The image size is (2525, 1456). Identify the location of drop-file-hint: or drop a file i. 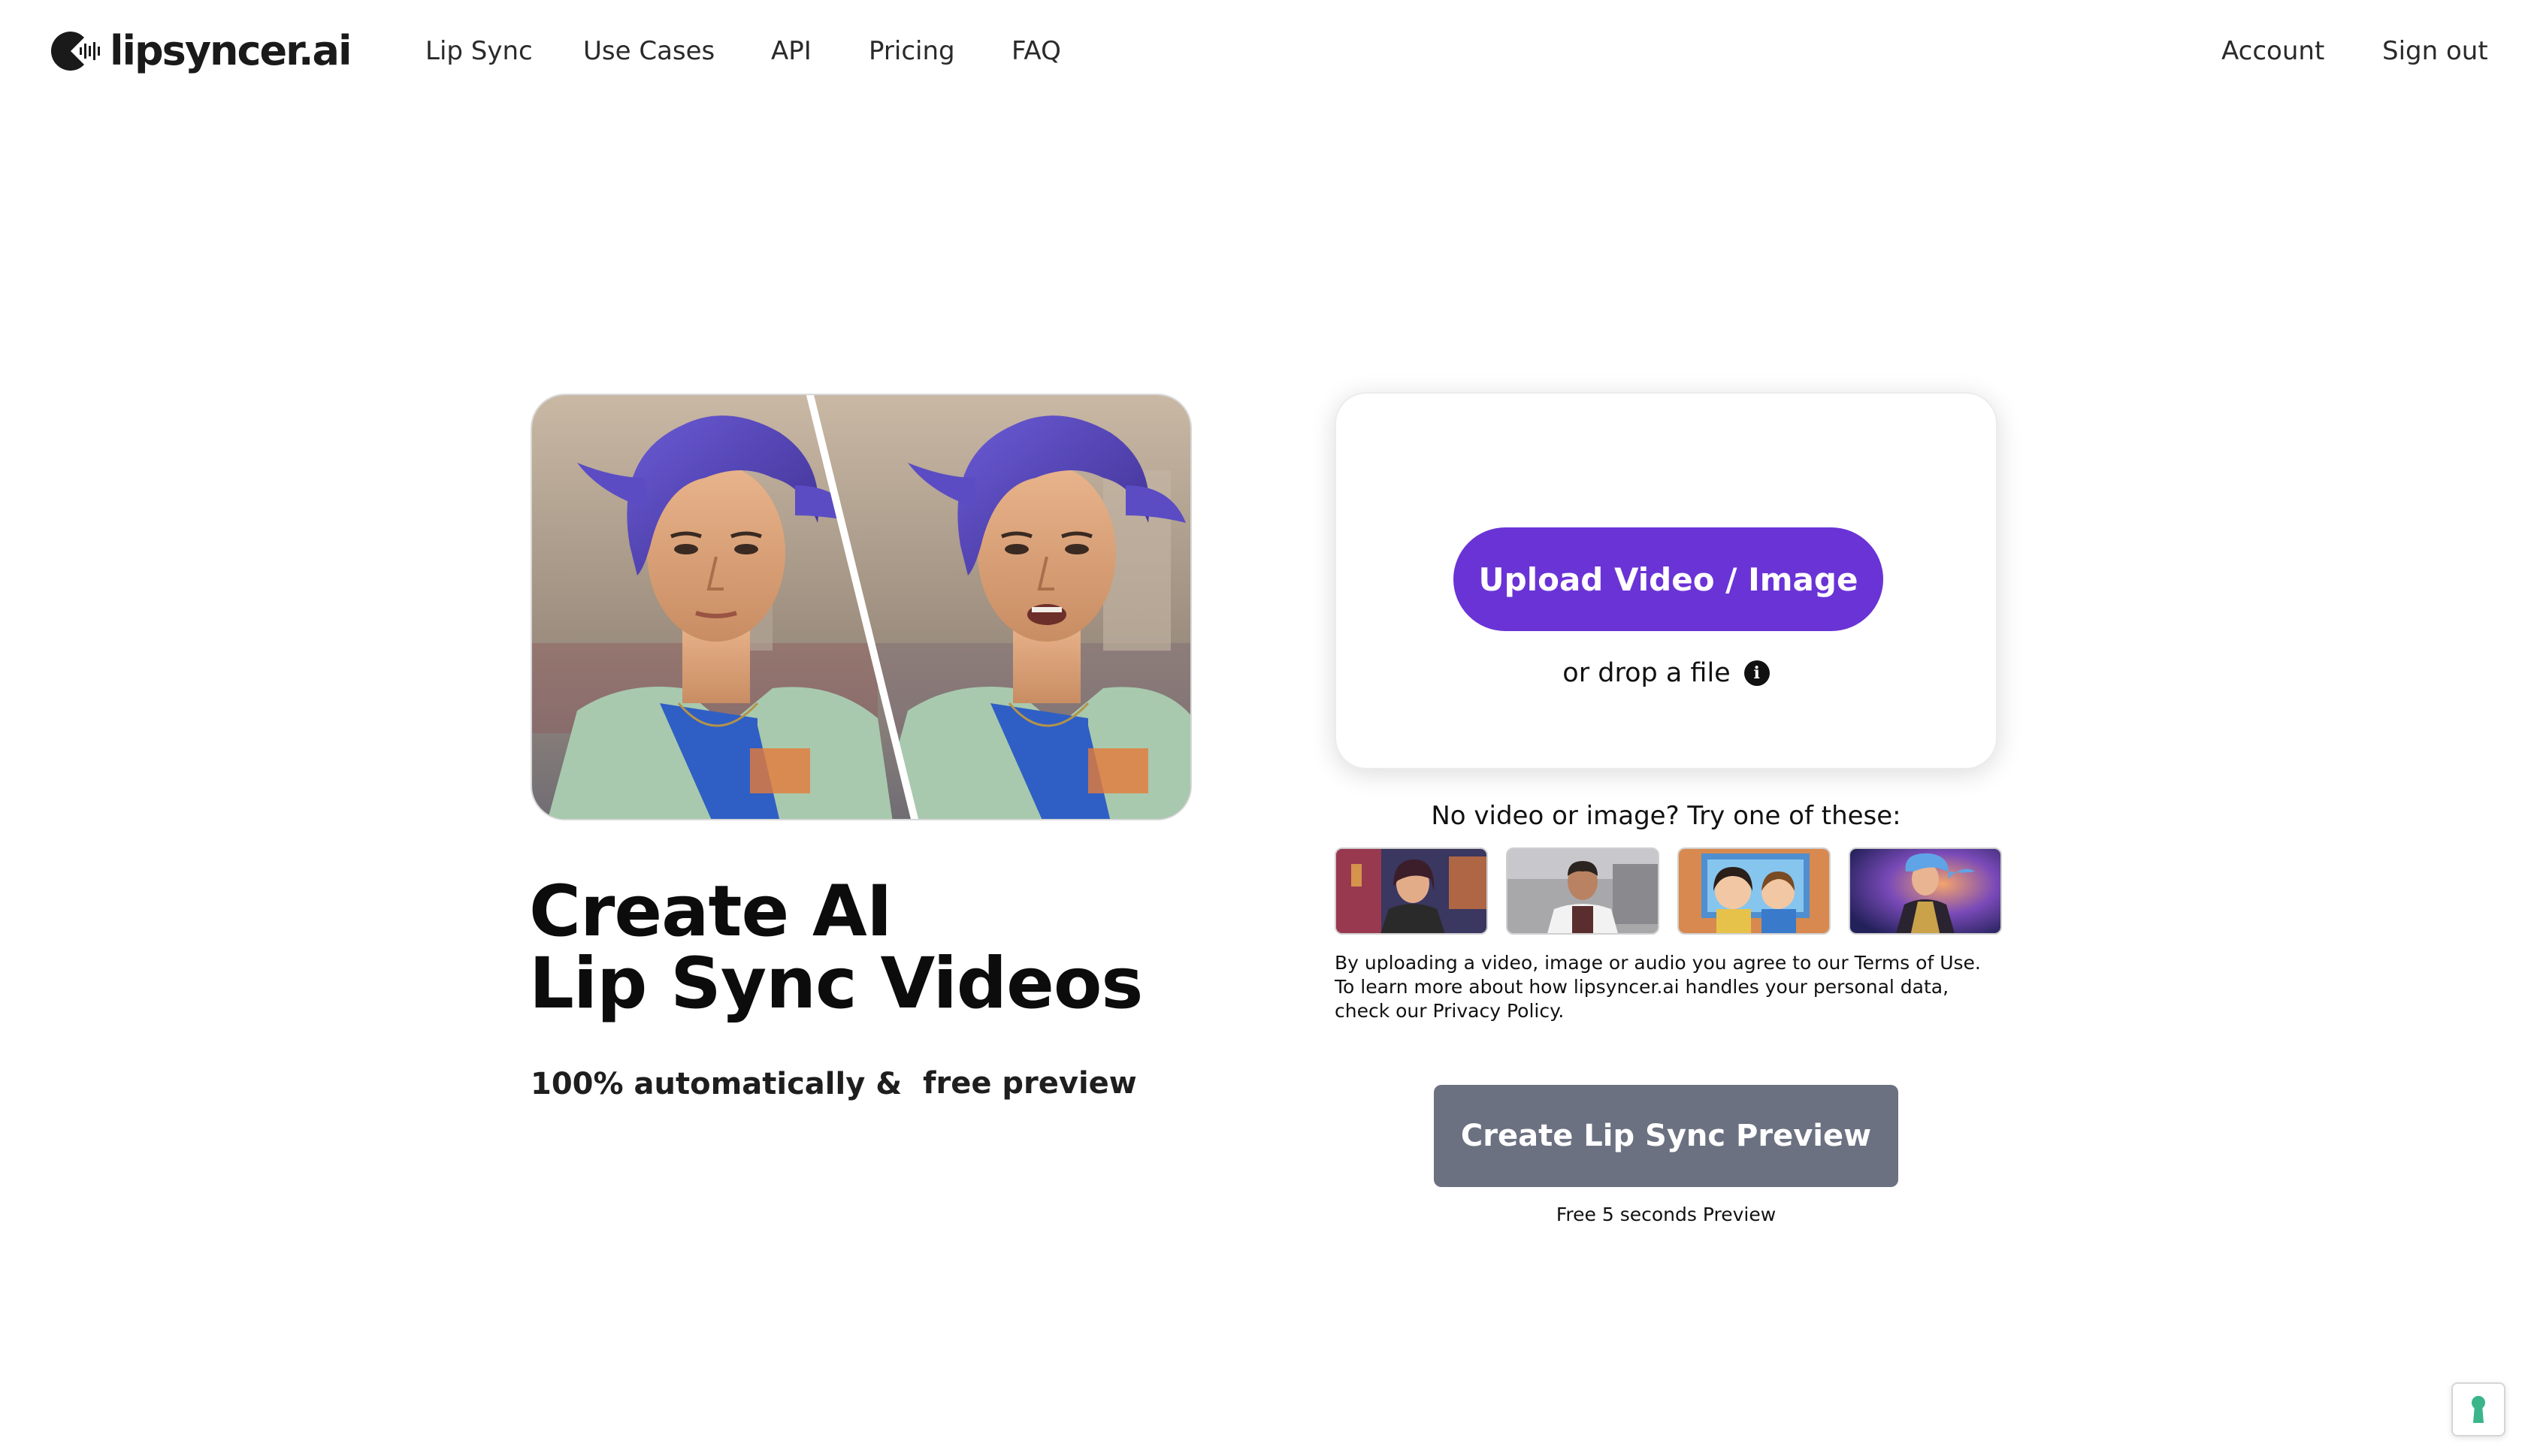
(1666, 673).